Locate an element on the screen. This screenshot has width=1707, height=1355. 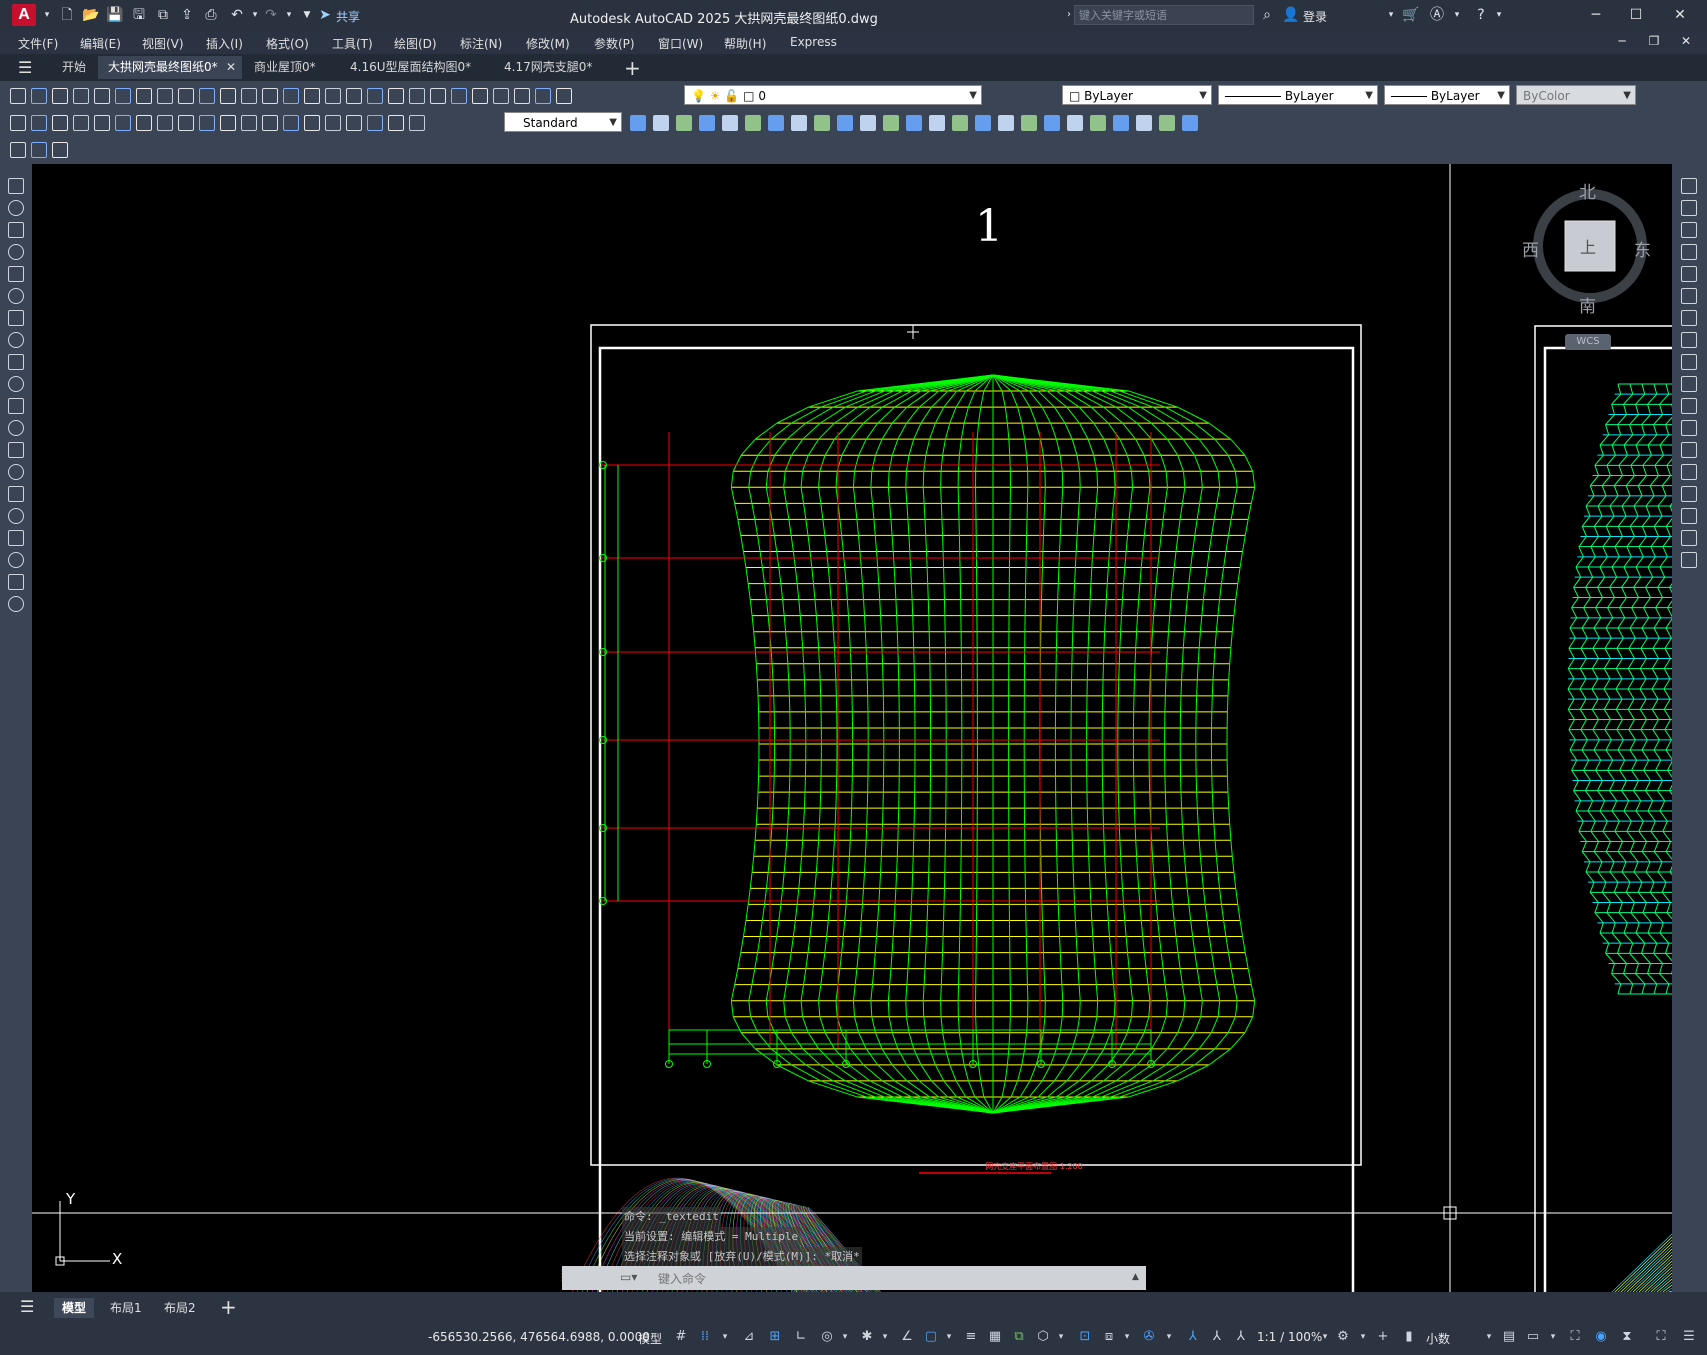
mesh-icon is located at coordinates (1098, 123).